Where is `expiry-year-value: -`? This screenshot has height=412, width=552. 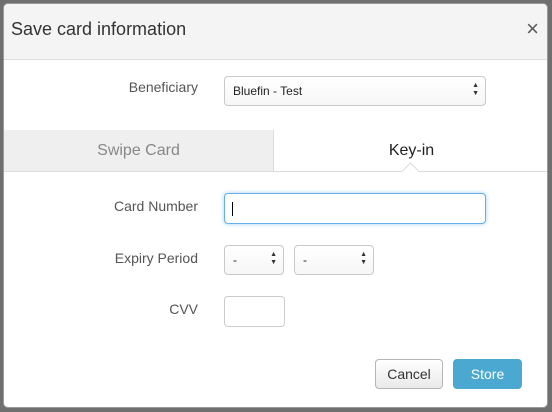 expiry-year-value: - is located at coordinates (305, 260).